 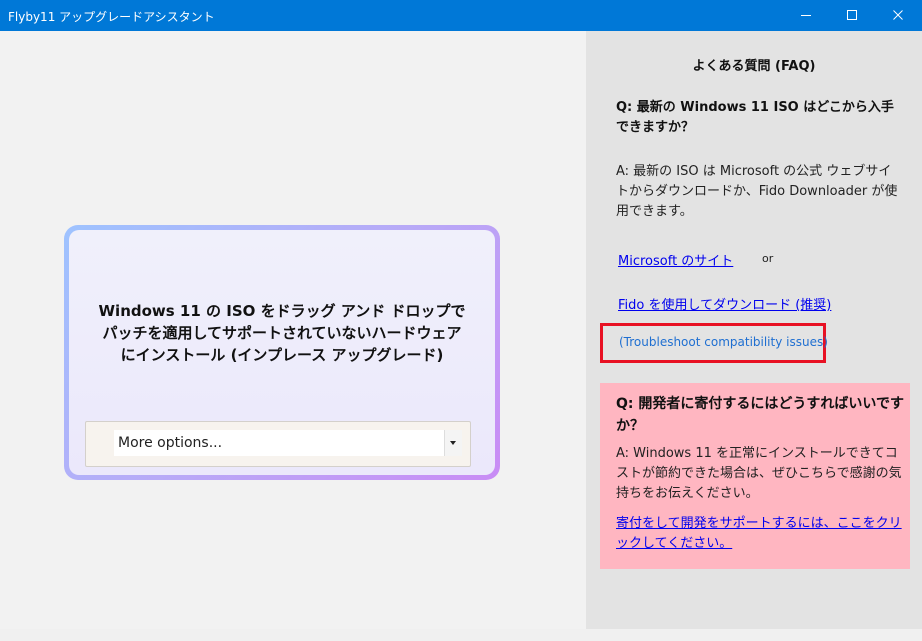 I want to click on maximize-icon, so click(x=852, y=15).